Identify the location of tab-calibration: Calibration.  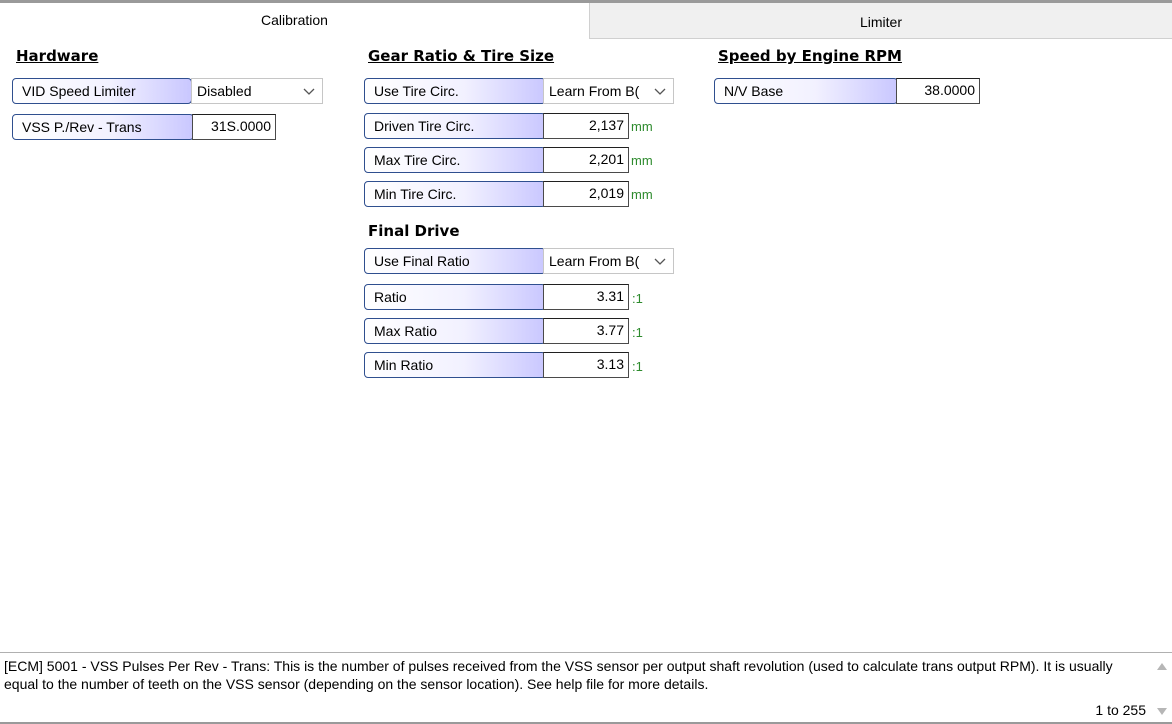
(295, 21).